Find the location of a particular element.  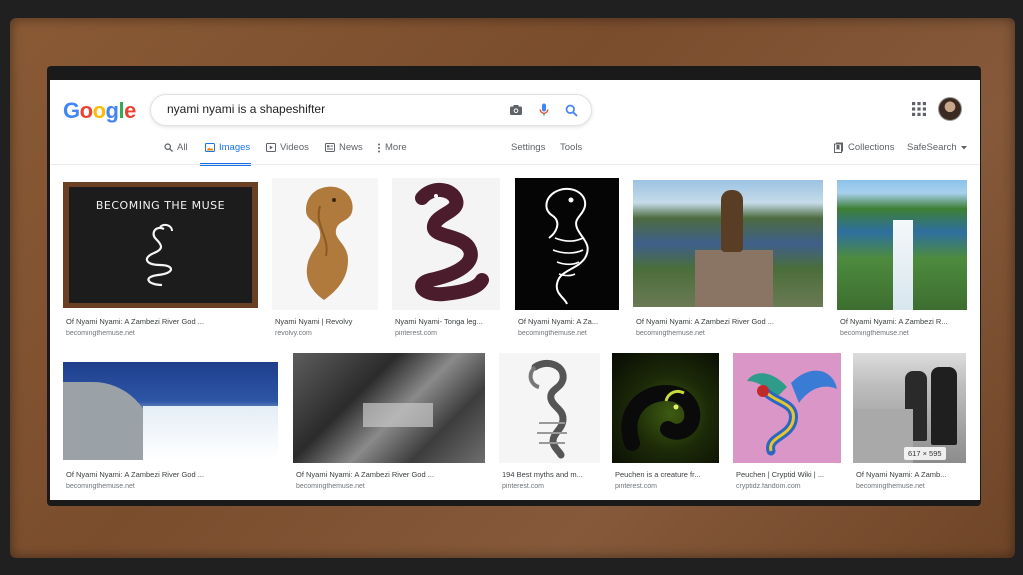

tab-label: Images is located at coordinates (235, 147).